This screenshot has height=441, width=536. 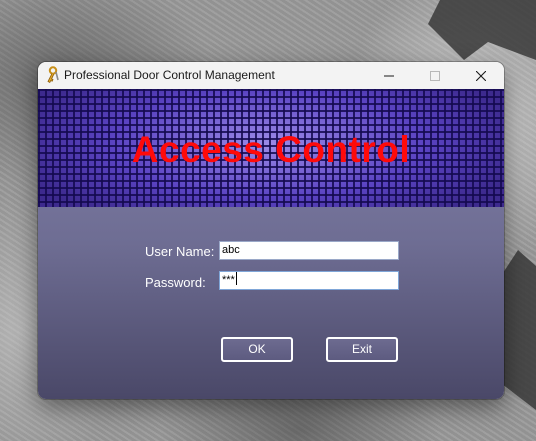 I want to click on window-title: Professional Door Control Management, so click(x=169, y=75).